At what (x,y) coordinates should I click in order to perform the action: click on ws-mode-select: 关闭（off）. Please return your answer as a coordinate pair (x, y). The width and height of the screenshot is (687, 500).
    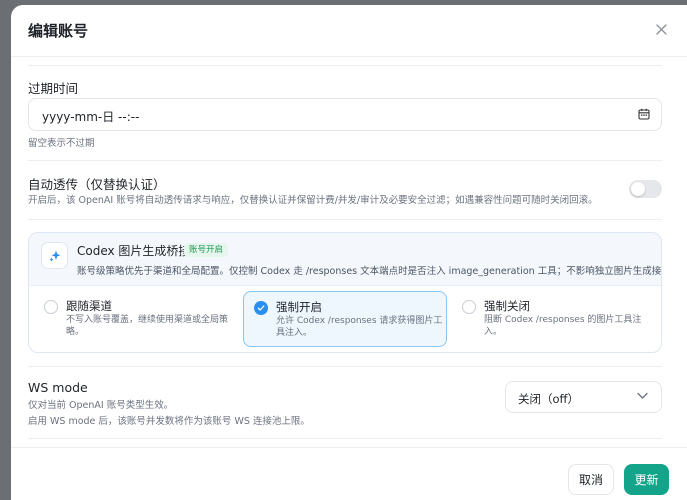
    Looking at the image, I should click on (583, 397).